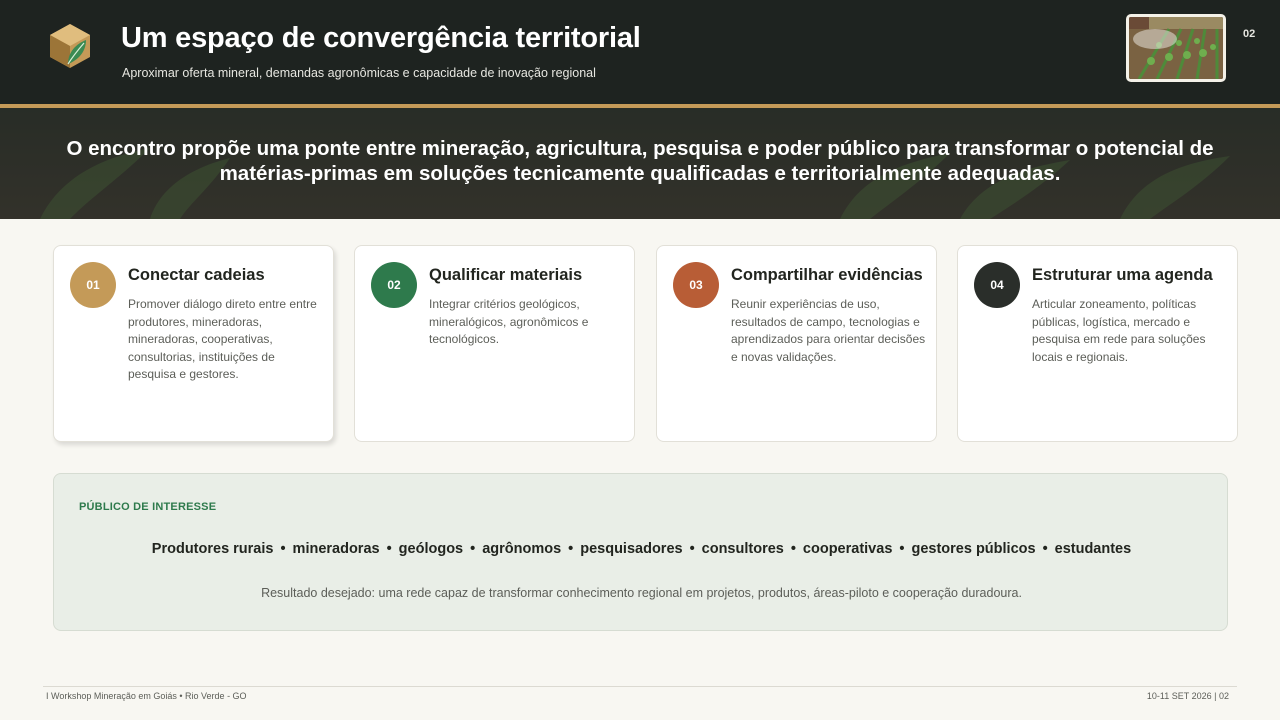 The image size is (1280, 720). What do you see at coordinates (1249, 34) in the screenshot?
I see `page-number: 02` at bounding box center [1249, 34].